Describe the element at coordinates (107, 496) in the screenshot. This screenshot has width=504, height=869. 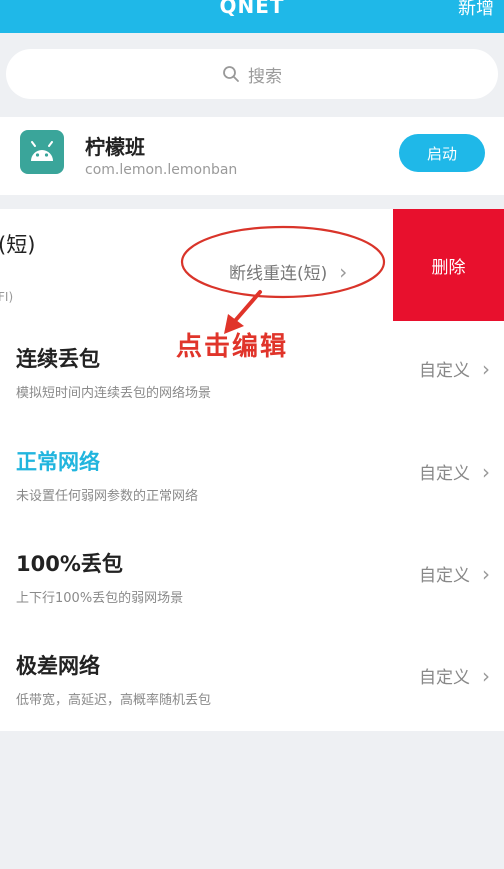
I see `scenario-desc: 未设置任何弱网参数的正常网络` at that location.